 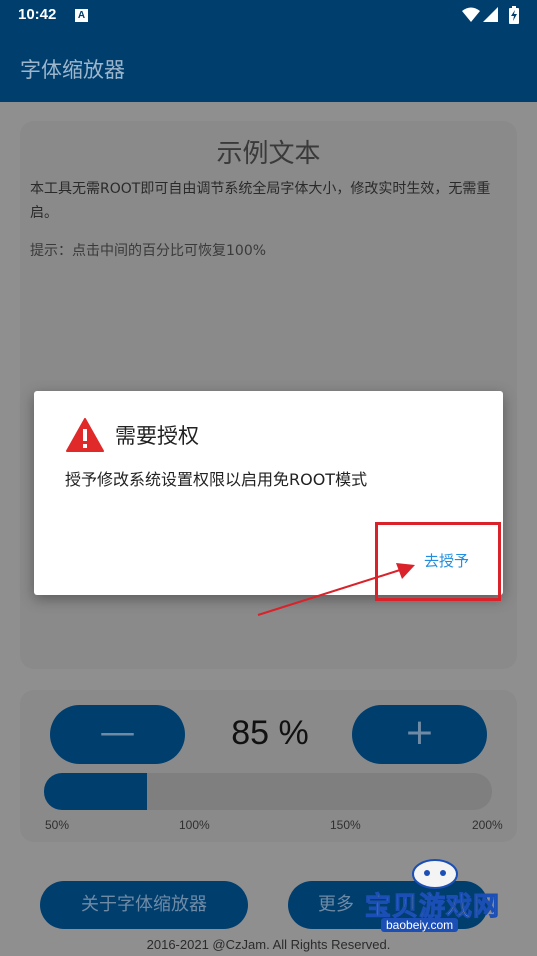 I want to click on status-bar: 10:42 A, so click(x=268, y=16).